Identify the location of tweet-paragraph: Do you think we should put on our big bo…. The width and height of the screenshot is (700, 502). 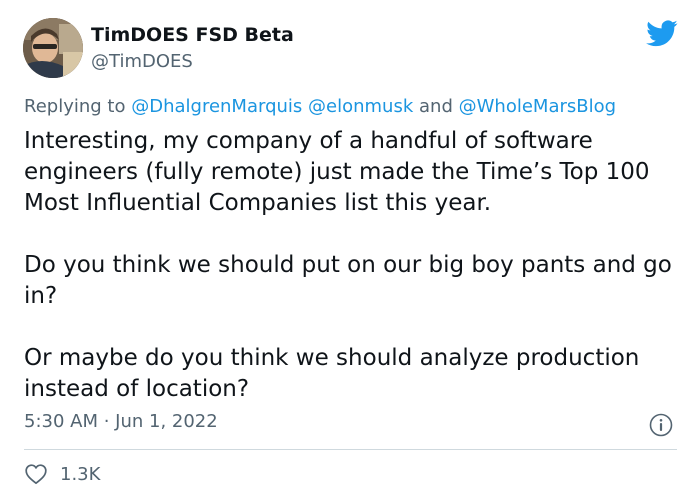
(348, 280).